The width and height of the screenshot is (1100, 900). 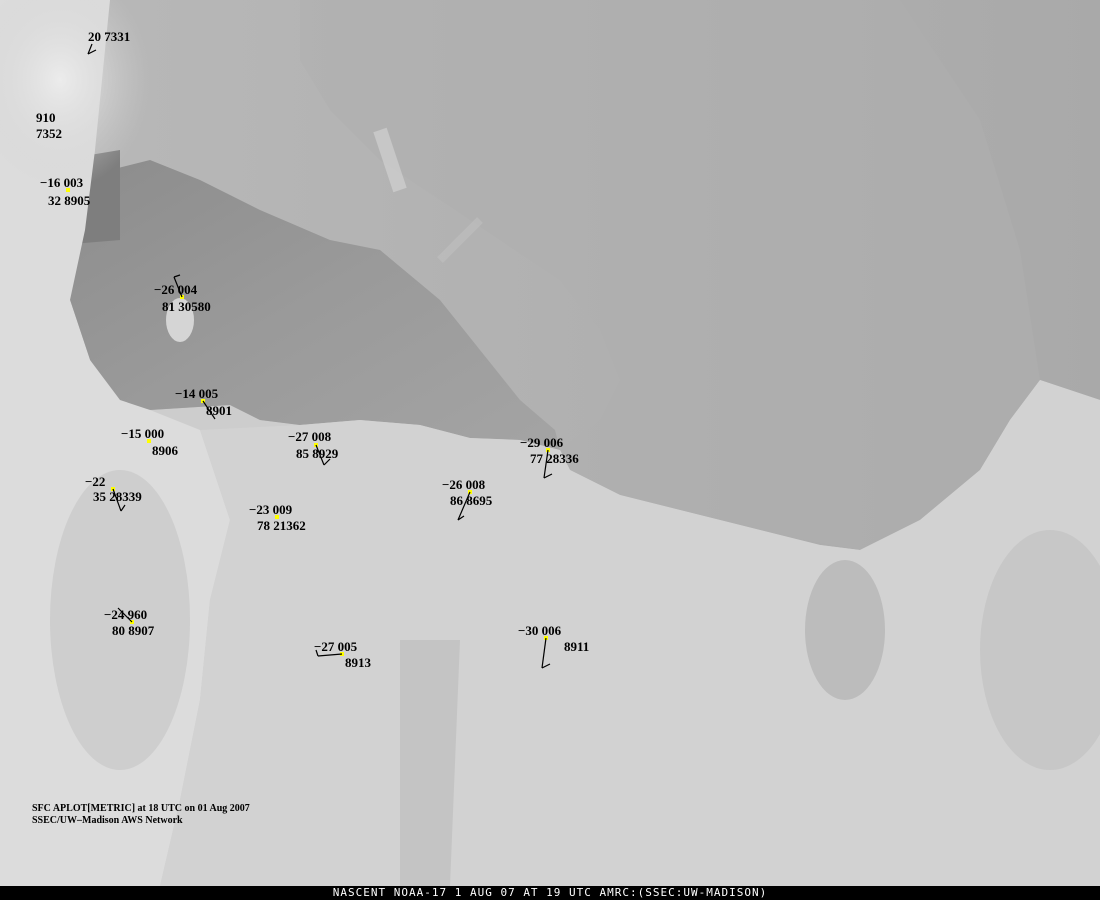 I want to click on station-upper-value: −15 000, so click(x=143, y=433).